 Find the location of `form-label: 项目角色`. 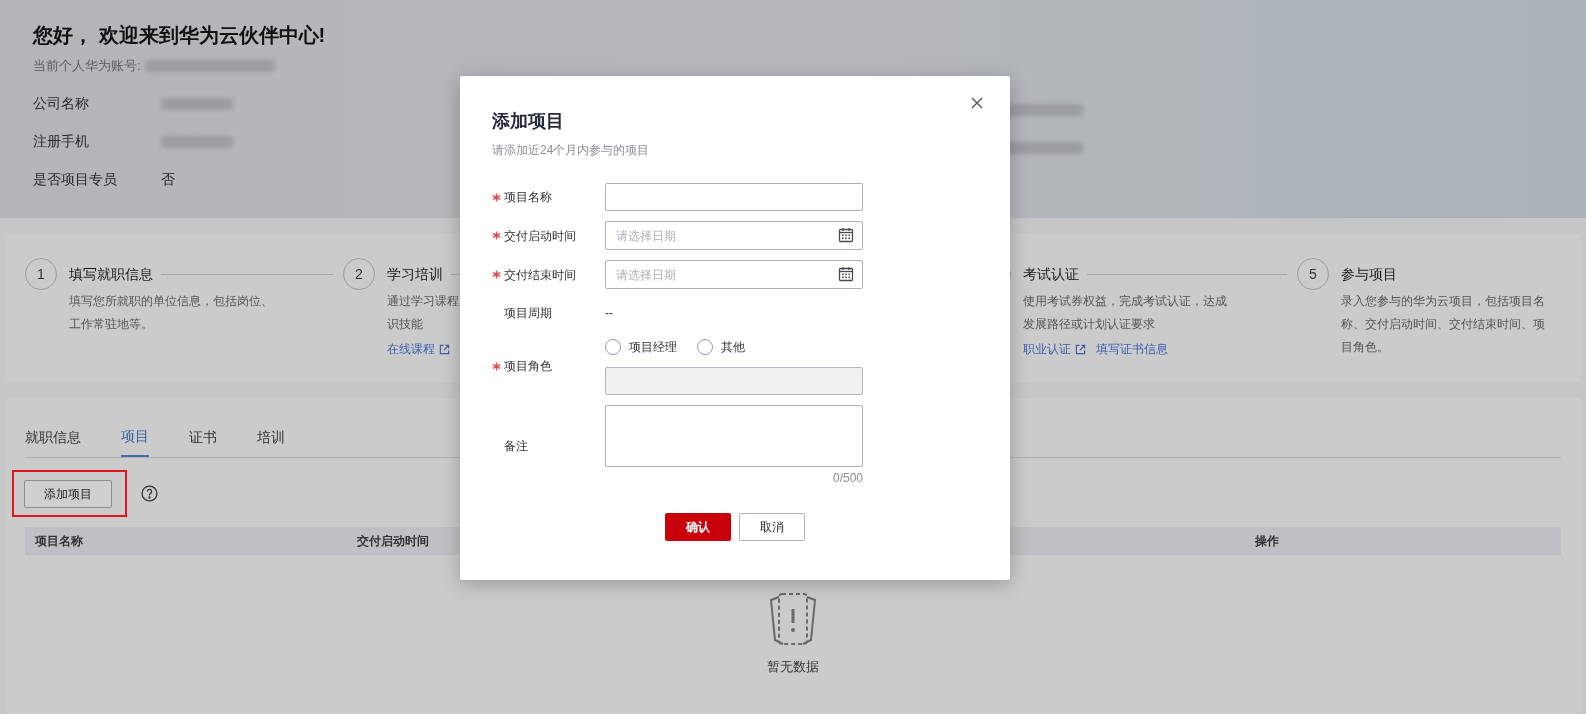

form-label: 项目角色 is located at coordinates (528, 366).